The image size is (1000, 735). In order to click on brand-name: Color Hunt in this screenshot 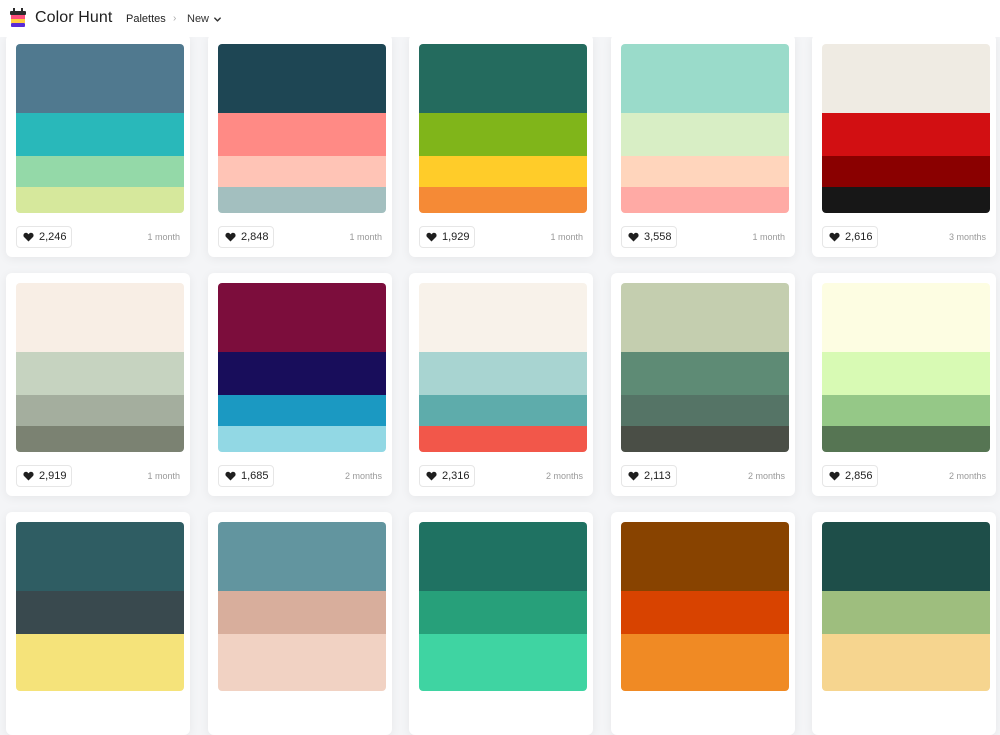, I will do `click(73, 18)`.